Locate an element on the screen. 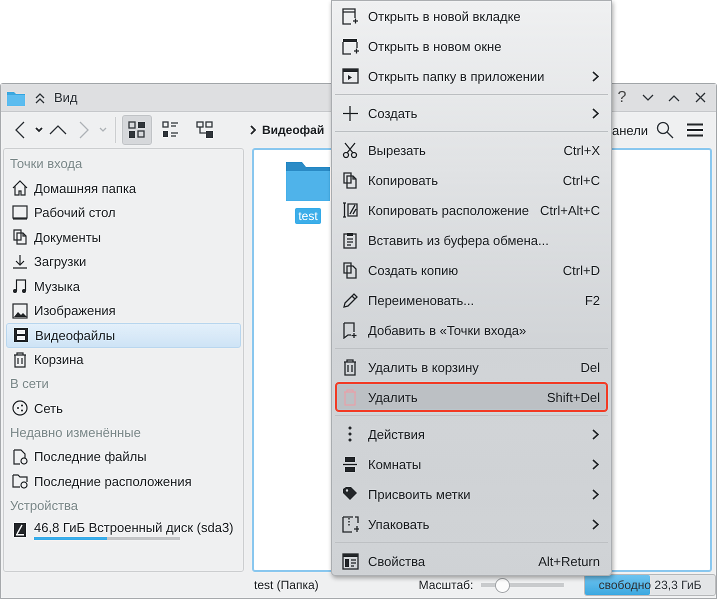  place-item: Последние файлы is located at coordinates (123, 456).